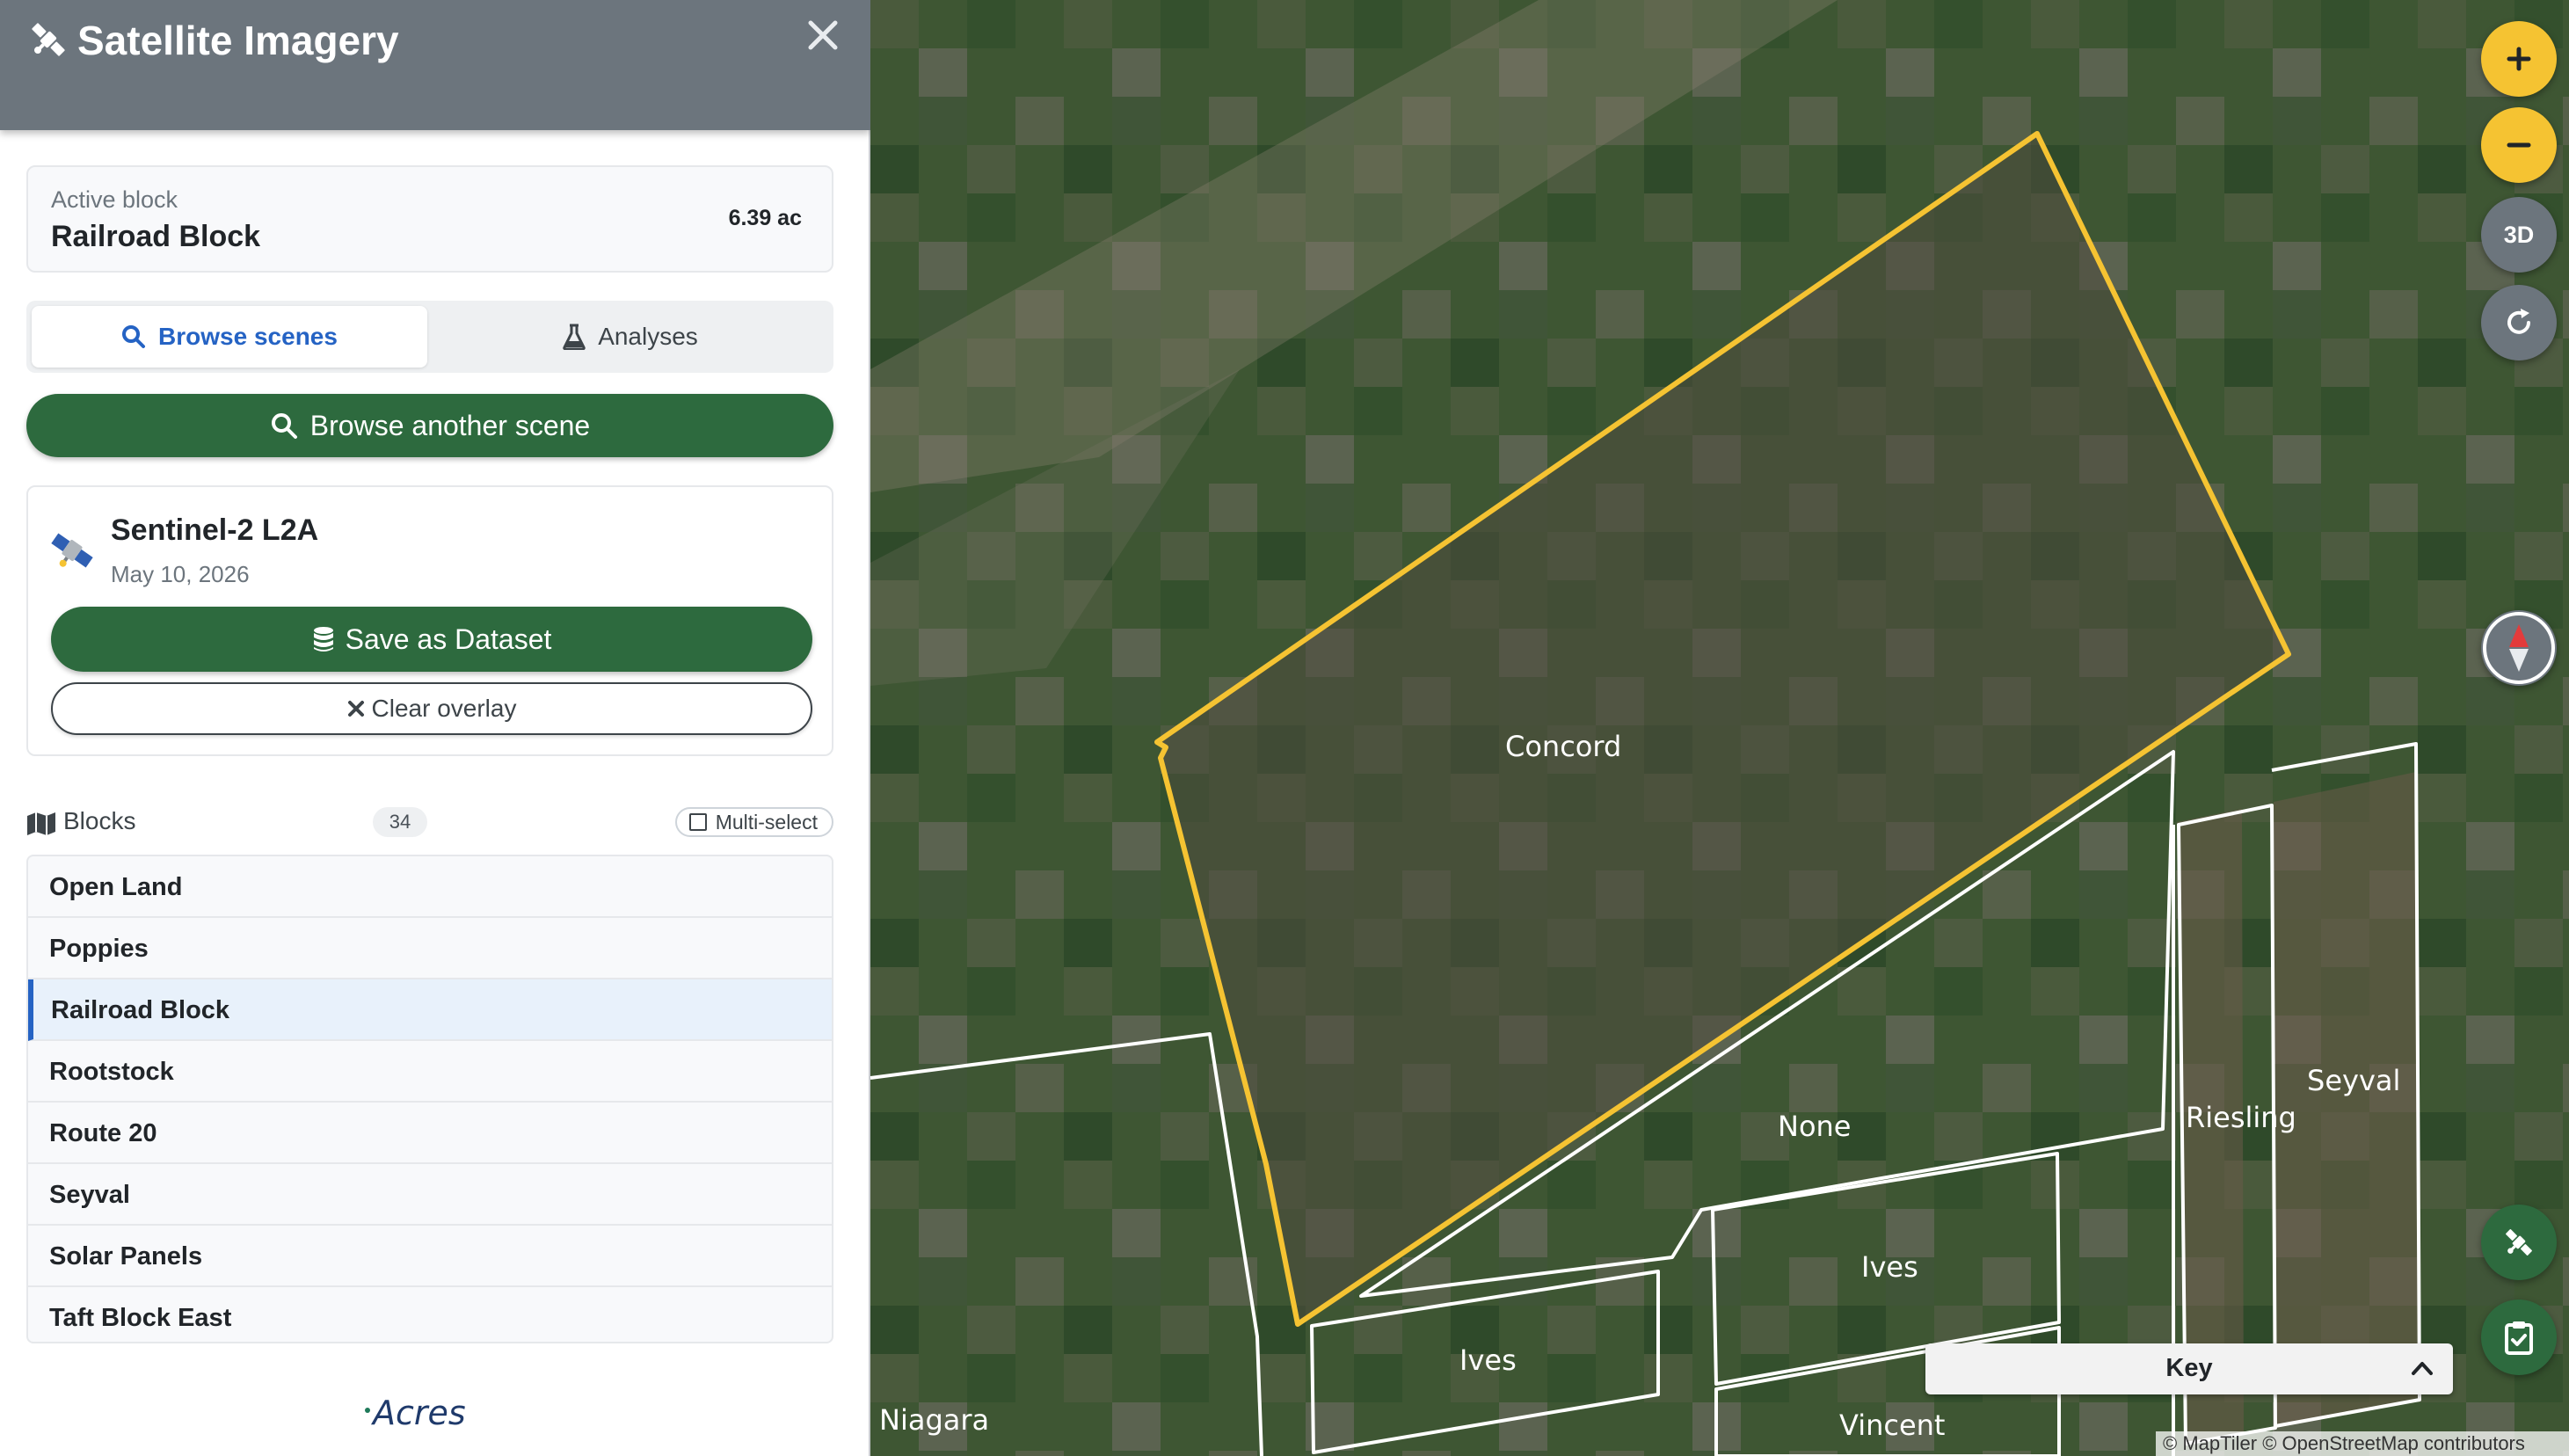 This screenshot has height=1456, width=2569. What do you see at coordinates (574, 337) in the screenshot?
I see `flask-icon` at bounding box center [574, 337].